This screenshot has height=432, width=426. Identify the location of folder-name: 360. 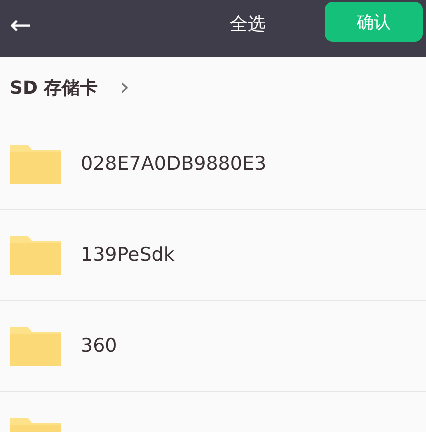
(99, 346).